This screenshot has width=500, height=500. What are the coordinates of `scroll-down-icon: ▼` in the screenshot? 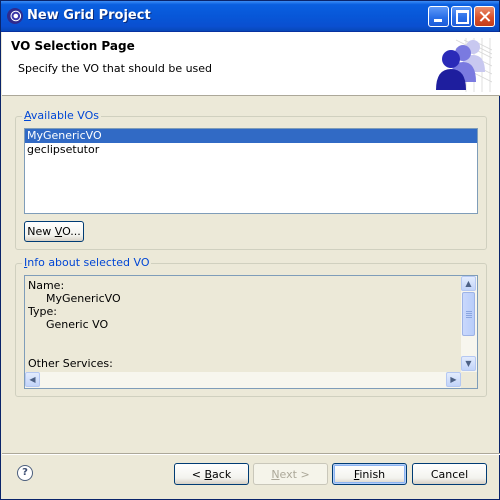 It's located at (468, 363).